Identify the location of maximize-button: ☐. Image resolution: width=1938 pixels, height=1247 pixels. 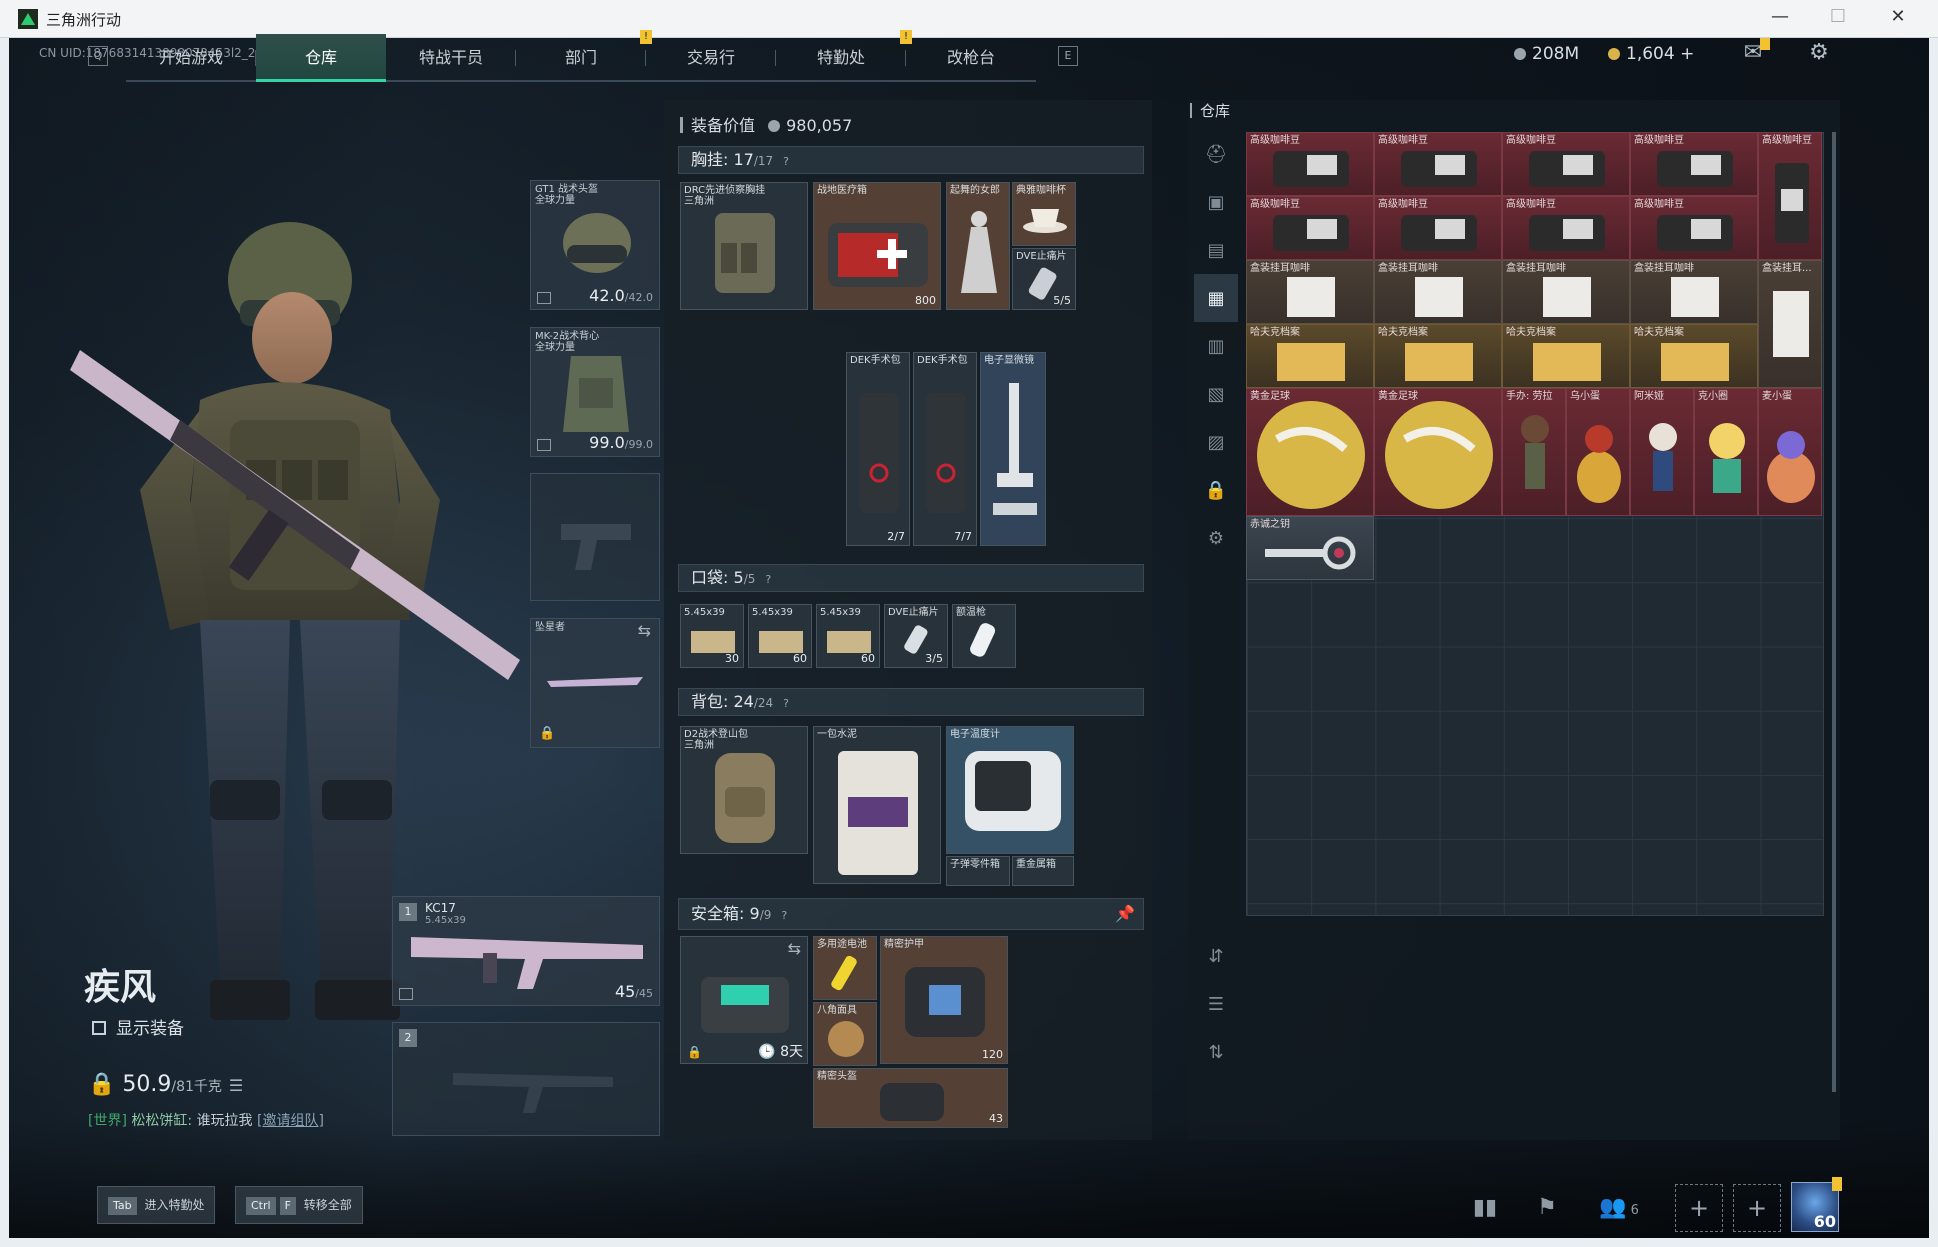
(1838, 16).